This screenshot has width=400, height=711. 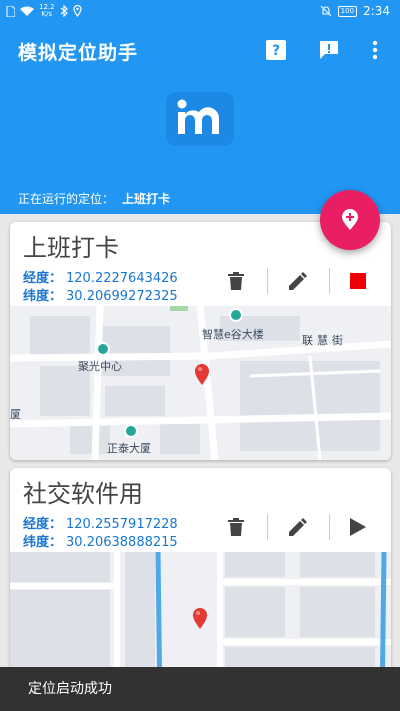 What do you see at coordinates (64, 11) in the screenshot?
I see `bluetooth-icon` at bounding box center [64, 11].